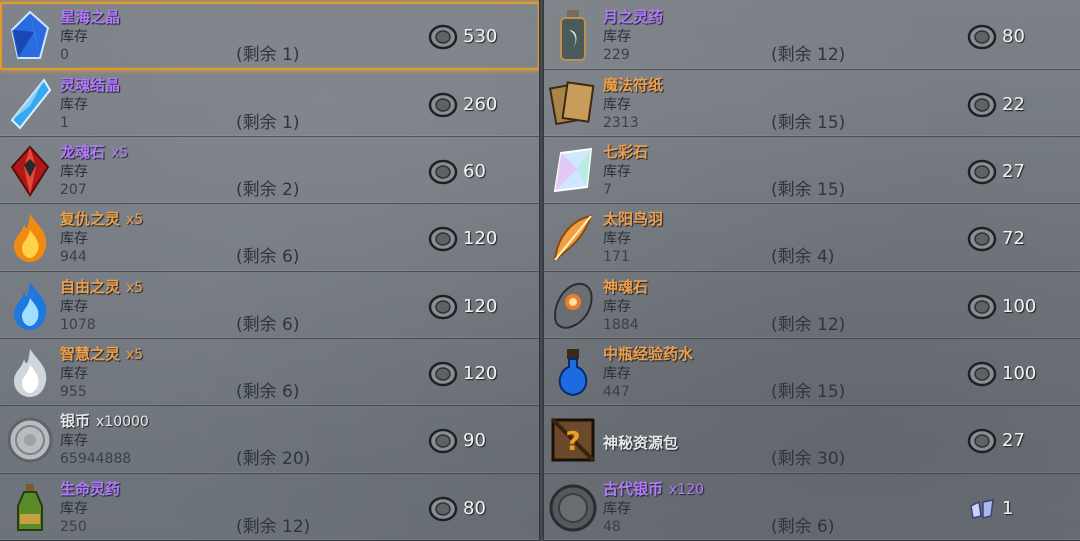 This screenshot has width=1080, height=541. I want to click on shop-item-row: 星海之晶 库存 0 (剩余 1) 530, so click(270, 36).